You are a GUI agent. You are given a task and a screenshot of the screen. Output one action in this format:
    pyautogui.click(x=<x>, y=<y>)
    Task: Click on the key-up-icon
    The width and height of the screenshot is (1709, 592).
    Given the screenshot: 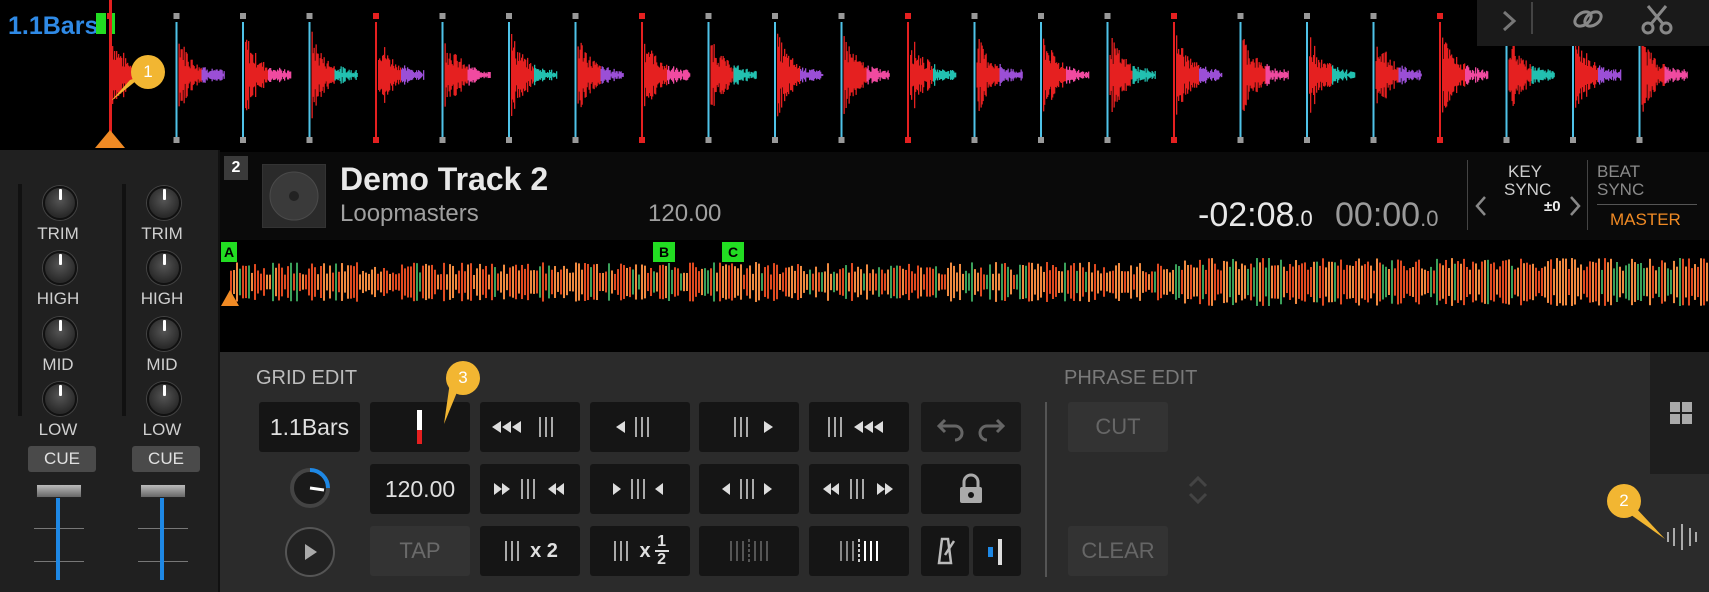 What is the action you would take?
    pyautogui.click(x=1575, y=206)
    